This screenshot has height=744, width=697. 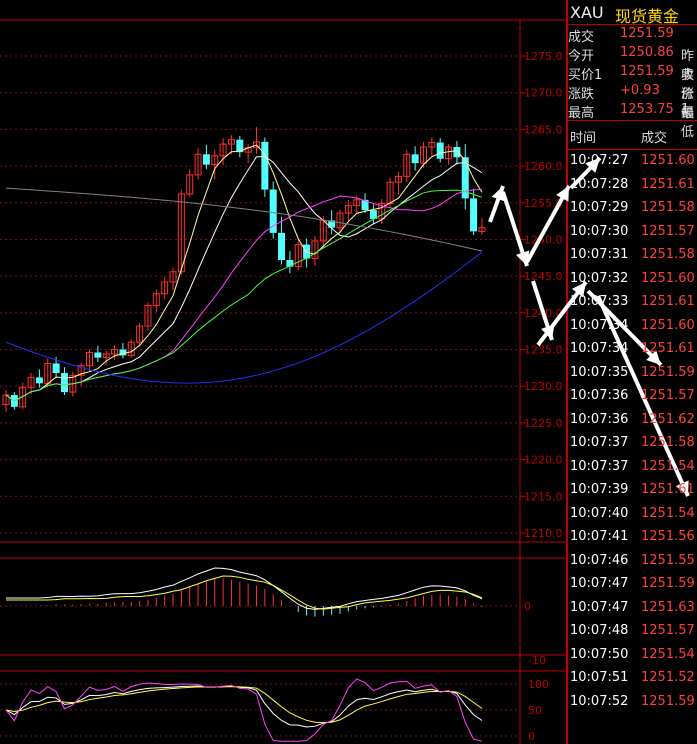 I want to click on quote-header: XAU 现货黄金, so click(x=632, y=13).